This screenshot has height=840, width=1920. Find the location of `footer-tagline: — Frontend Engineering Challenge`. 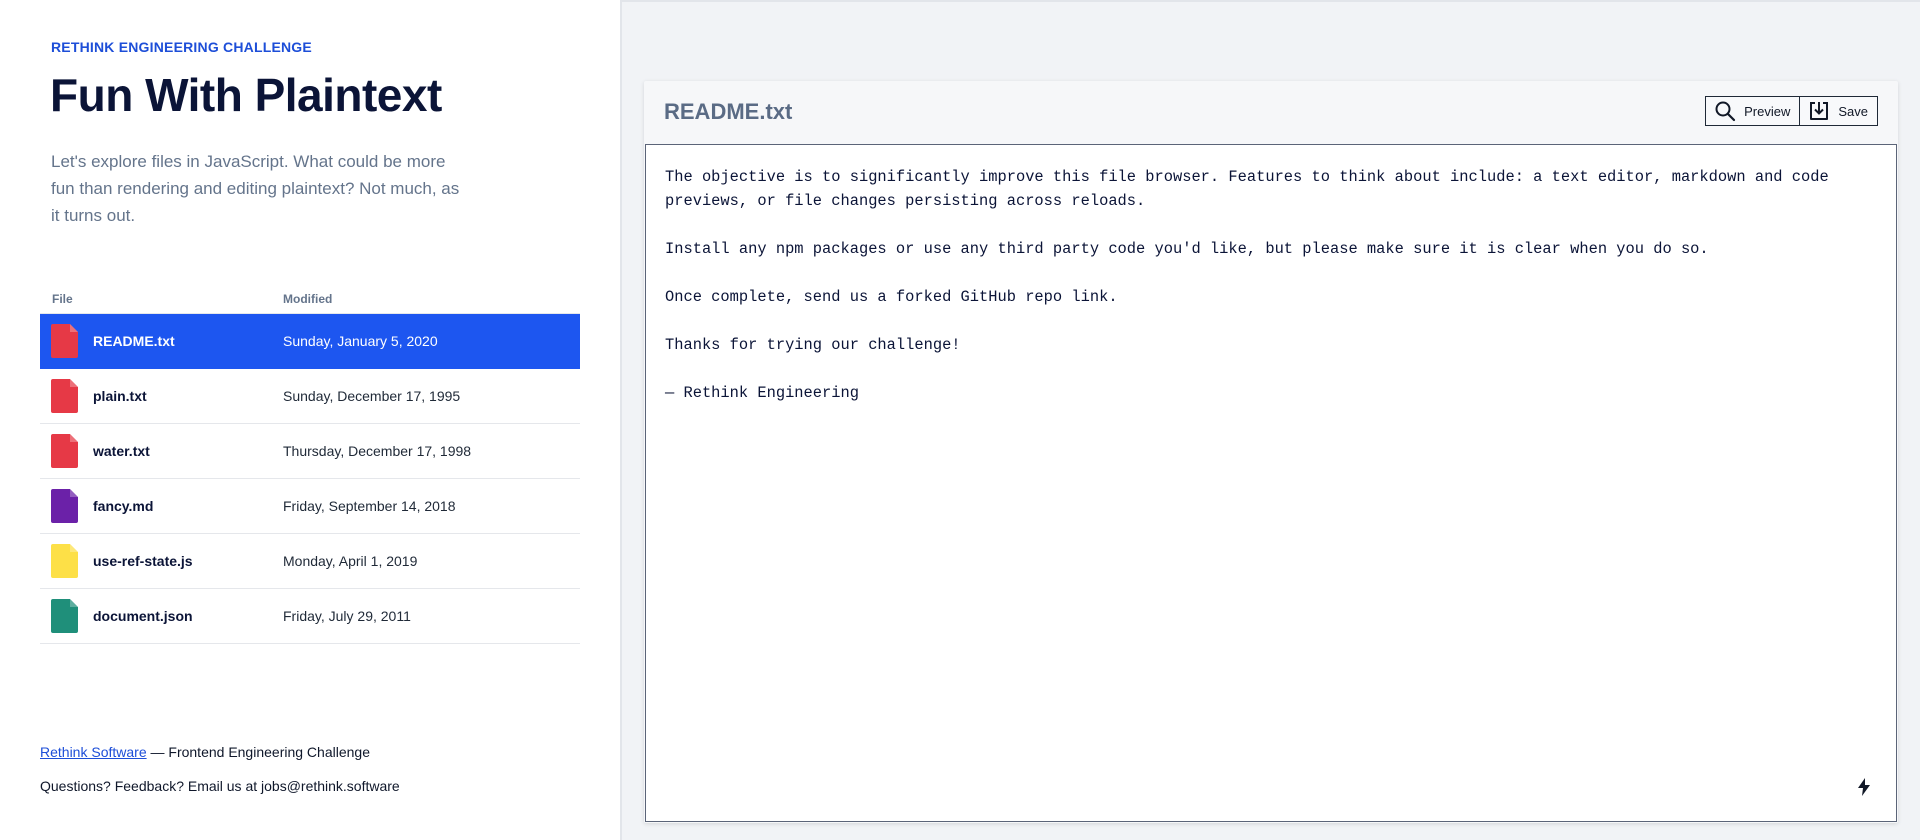

footer-tagline: — Frontend Engineering Challenge is located at coordinates (258, 752).